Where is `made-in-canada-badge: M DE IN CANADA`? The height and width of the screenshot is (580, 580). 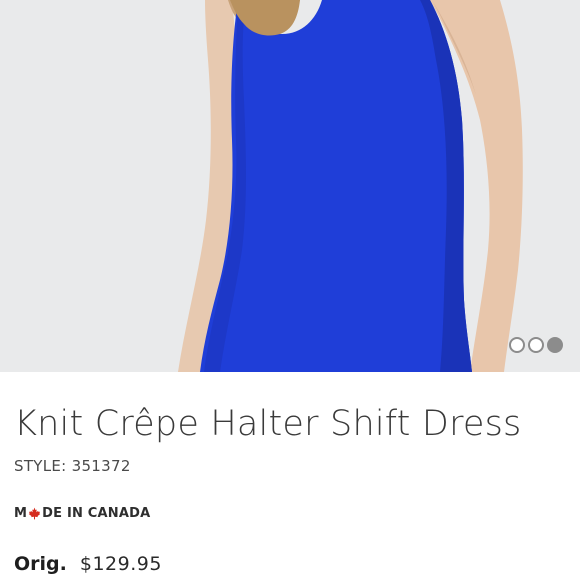
made-in-canada-badge: M DE IN CANADA is located at coordinates (82, 513).